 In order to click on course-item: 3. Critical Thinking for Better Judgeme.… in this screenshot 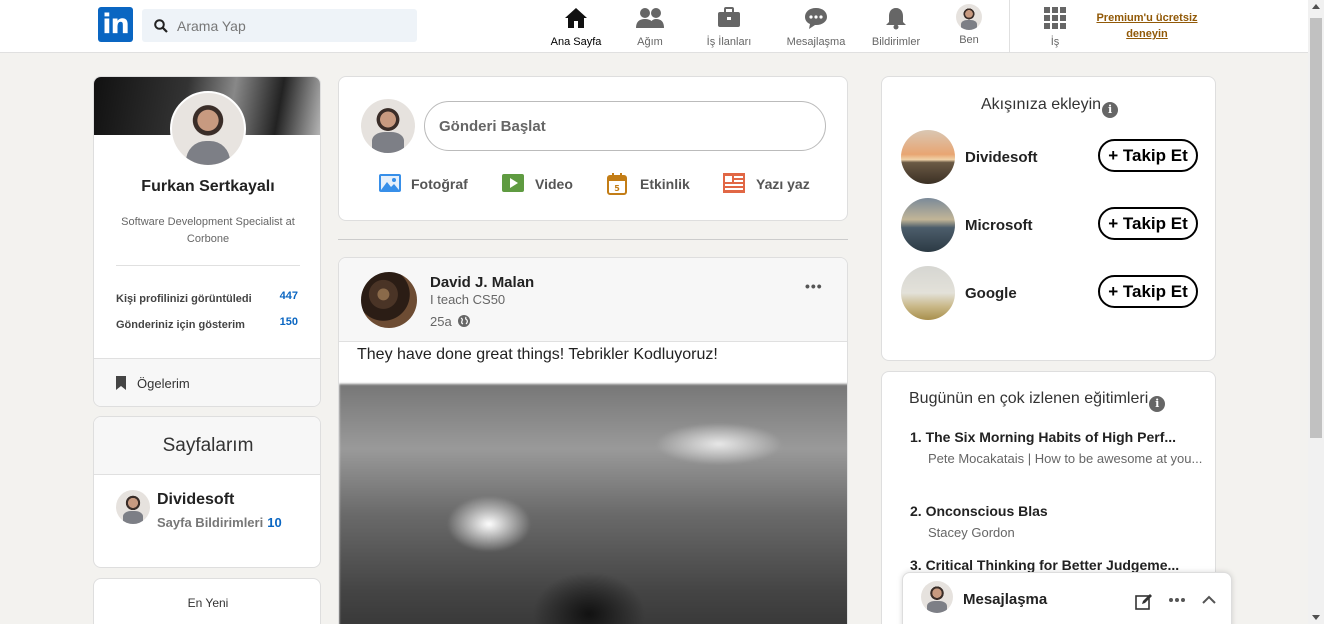, I will do `click(1058, 565)`.